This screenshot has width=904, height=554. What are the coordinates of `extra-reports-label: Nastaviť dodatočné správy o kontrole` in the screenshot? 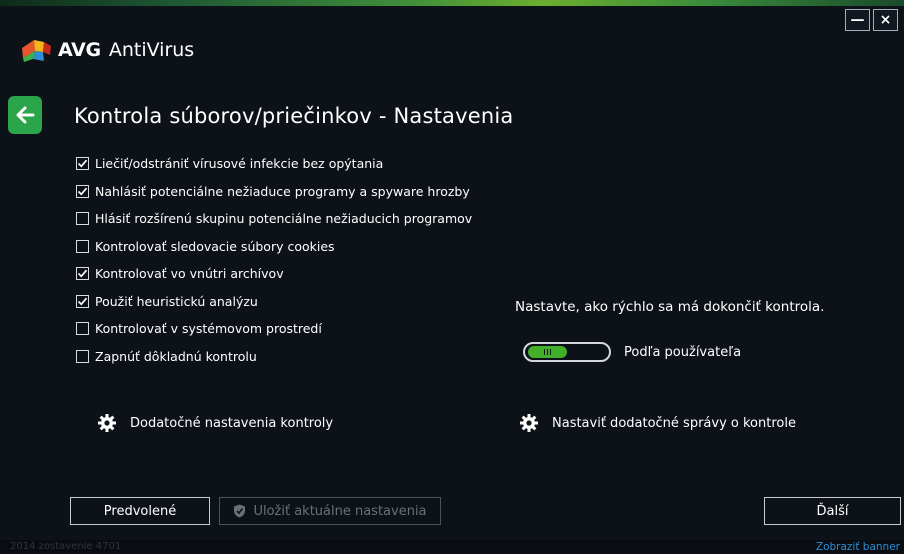 It's located at (674, 423).